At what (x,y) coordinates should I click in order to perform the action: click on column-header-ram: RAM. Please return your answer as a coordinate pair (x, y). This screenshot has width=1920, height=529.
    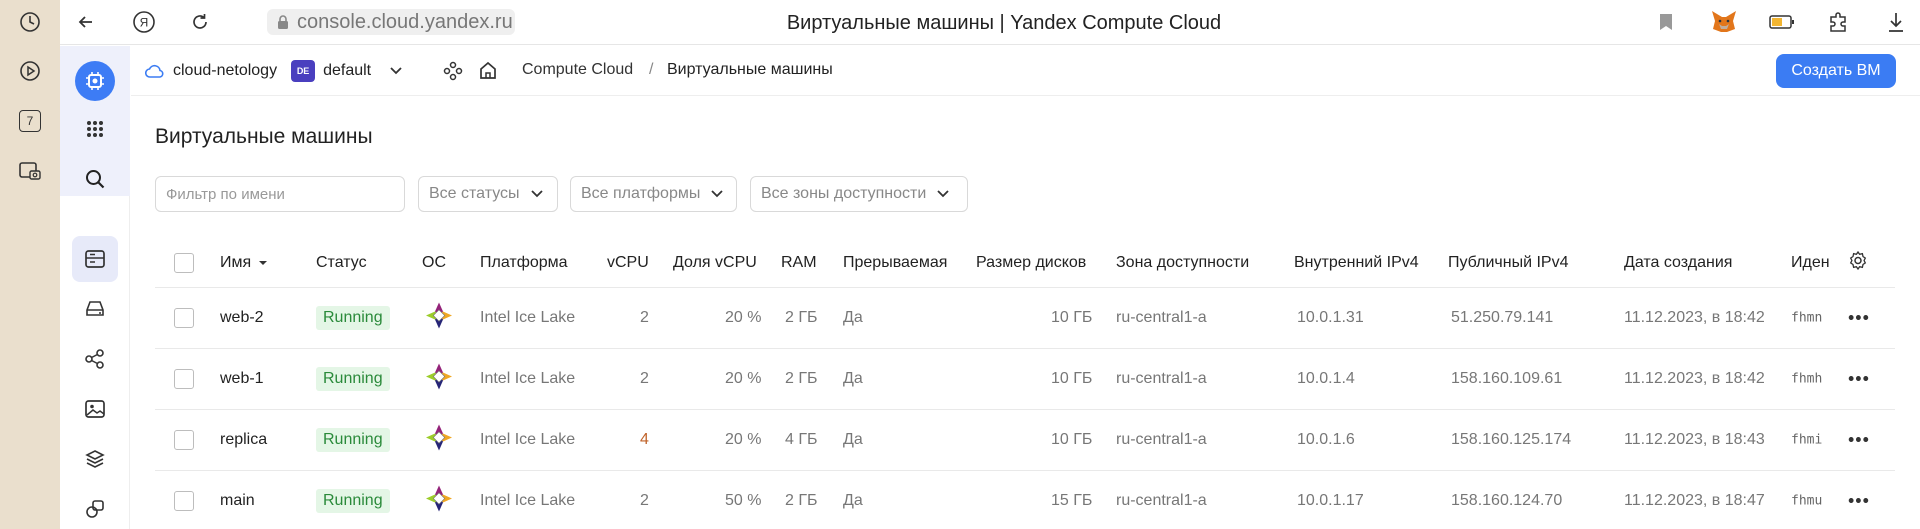
    Looking at the image, I should click on (799, 263).